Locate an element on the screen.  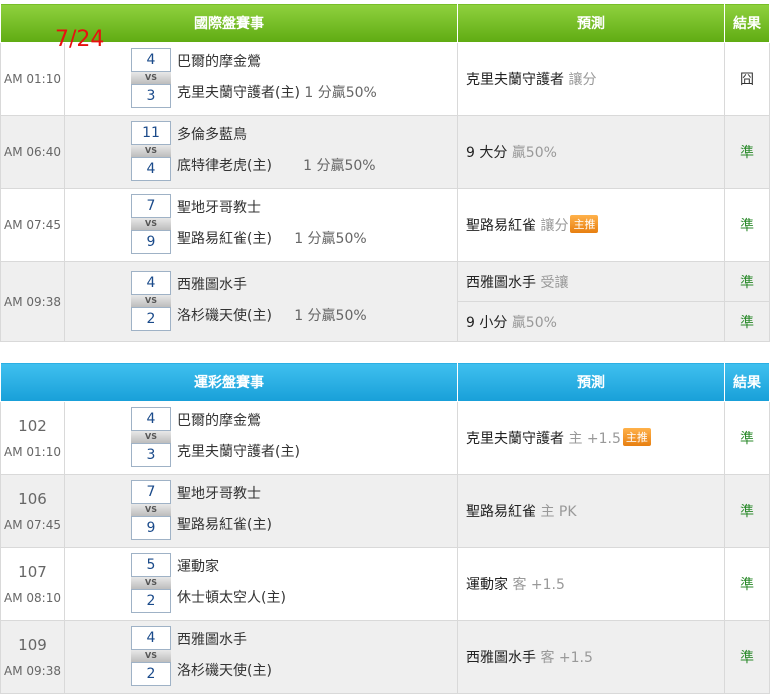
prediction: 運動家 客 +1.5 is located at coordinates (591, 584).